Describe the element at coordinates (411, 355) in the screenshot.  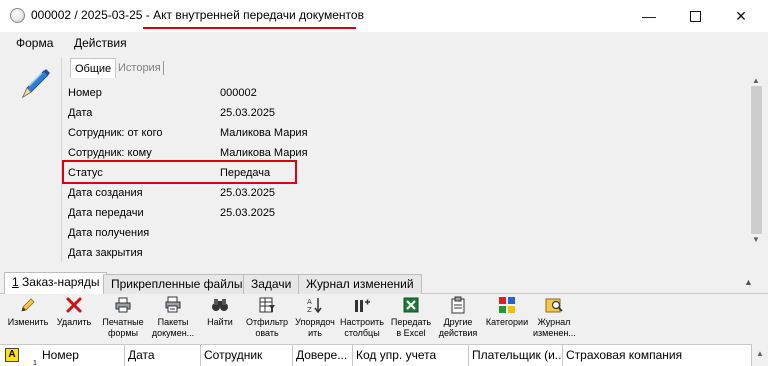
I see `column-header-account-code: Код упр. учета` at that location.